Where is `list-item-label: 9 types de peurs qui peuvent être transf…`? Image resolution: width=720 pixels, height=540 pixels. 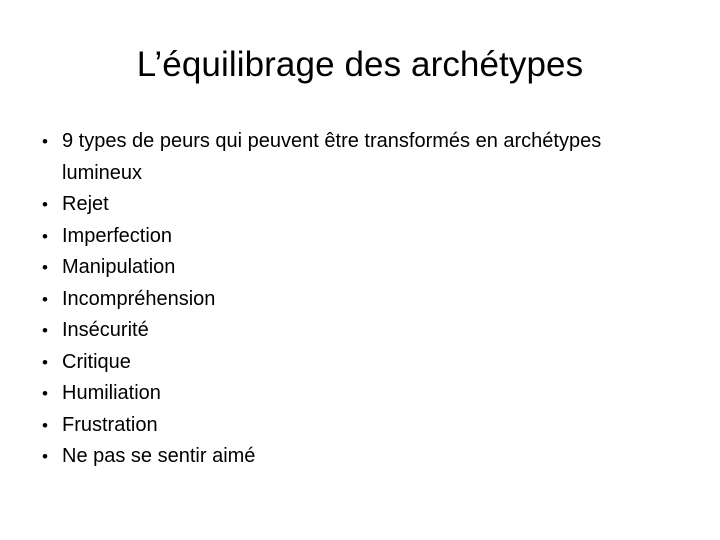 list-item-label: 9 types de peurs qui peuvent être transf… is located at coordinates (332, 157).